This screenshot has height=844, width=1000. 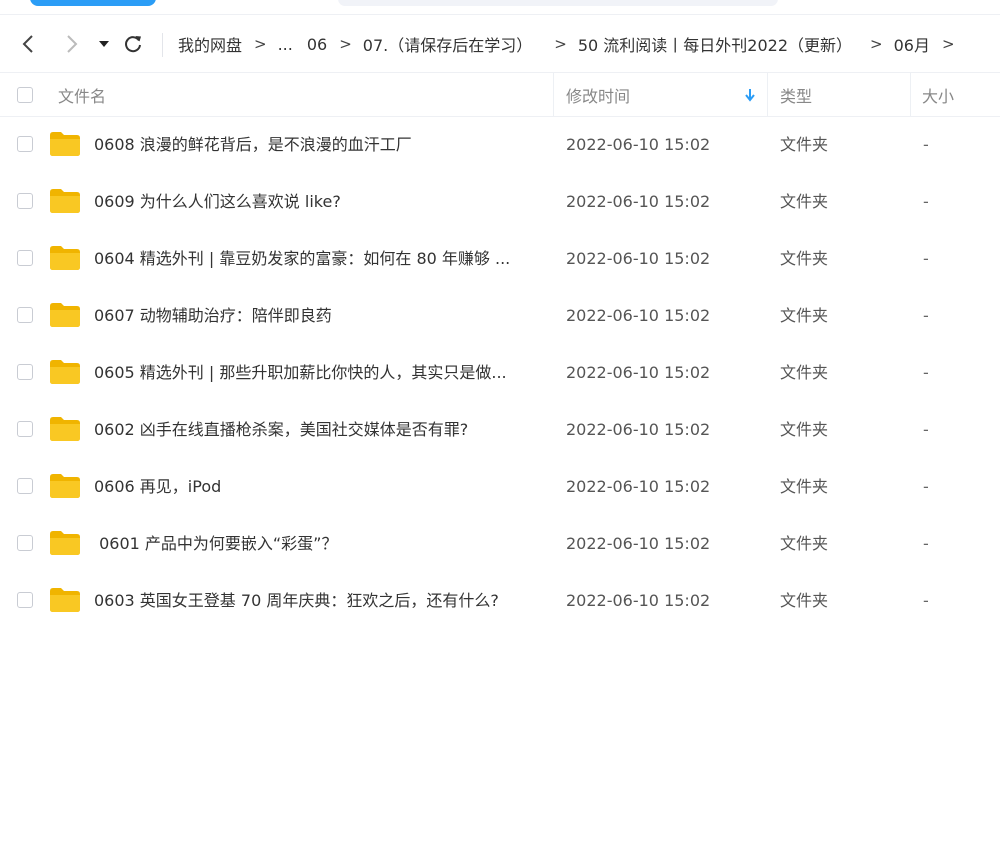 I want to click on refresh-icon, so click(x=133, y=44).